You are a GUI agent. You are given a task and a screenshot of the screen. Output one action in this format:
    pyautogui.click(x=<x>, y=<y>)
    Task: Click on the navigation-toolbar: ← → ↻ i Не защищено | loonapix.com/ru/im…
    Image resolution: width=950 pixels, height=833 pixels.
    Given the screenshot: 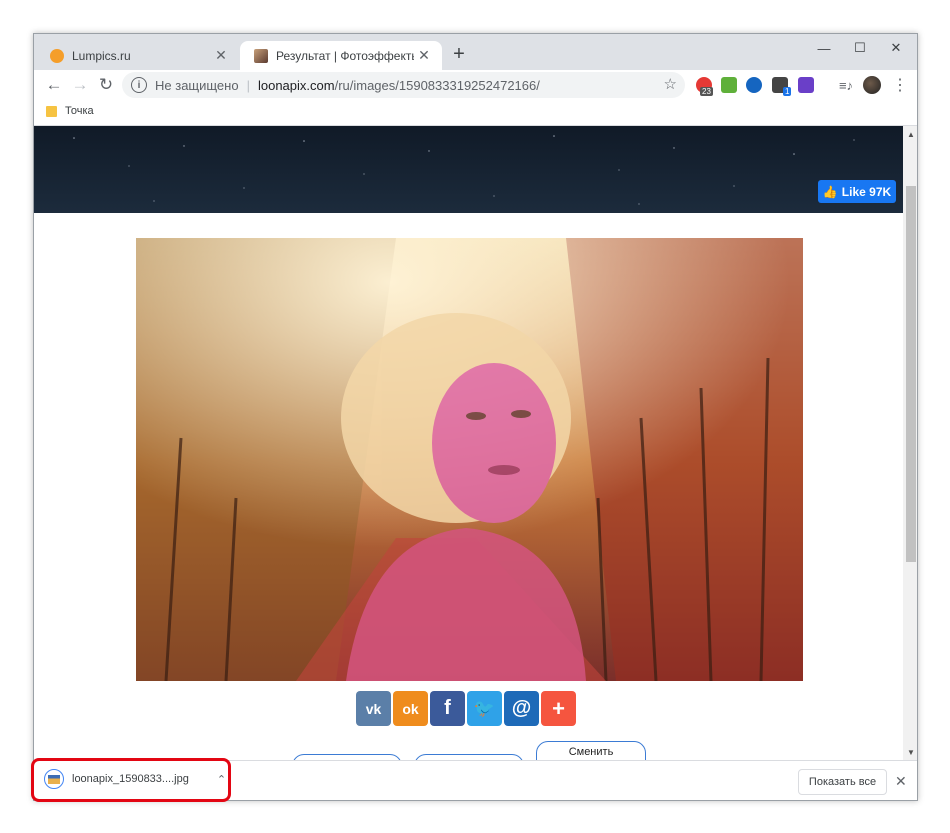 What is the action you would take?
    pyautogui.click(x=475, y=85)
    